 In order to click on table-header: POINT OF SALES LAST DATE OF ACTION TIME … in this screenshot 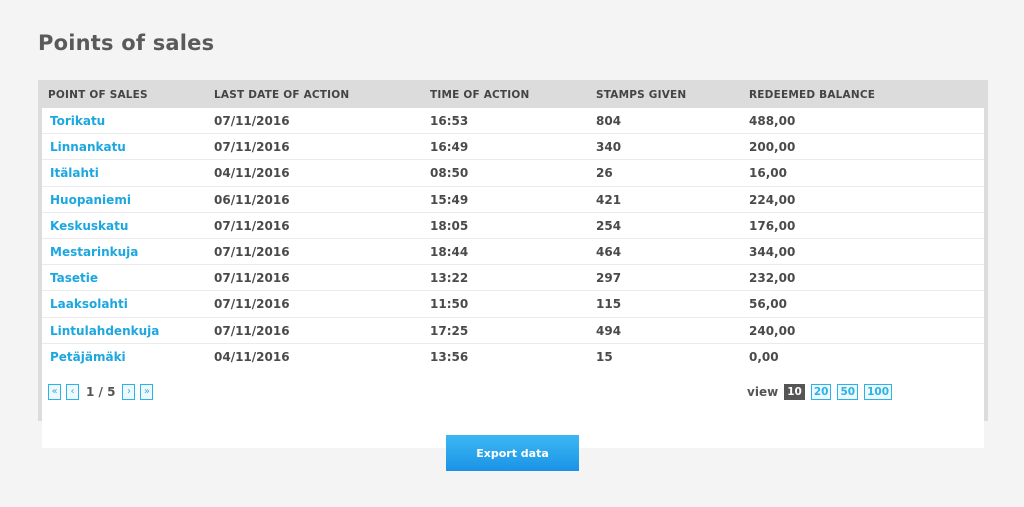, I will do `click(513, 94)`.